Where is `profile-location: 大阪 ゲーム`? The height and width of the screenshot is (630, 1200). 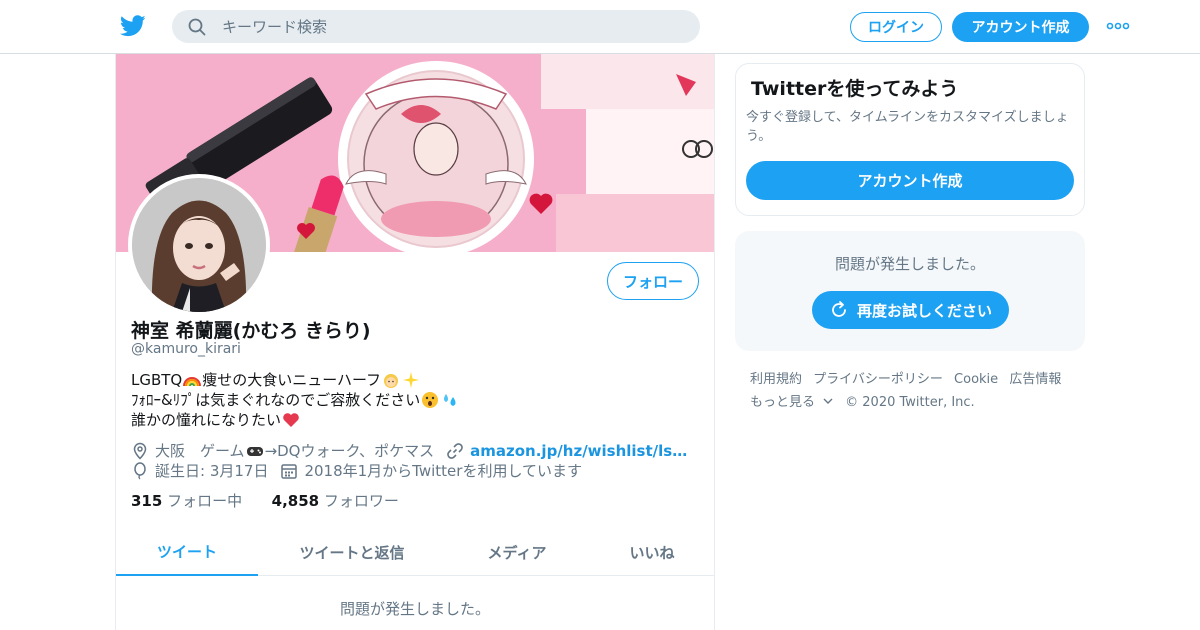 profile-location: 大阪 ゲーム is located at coordinates (200, 451).